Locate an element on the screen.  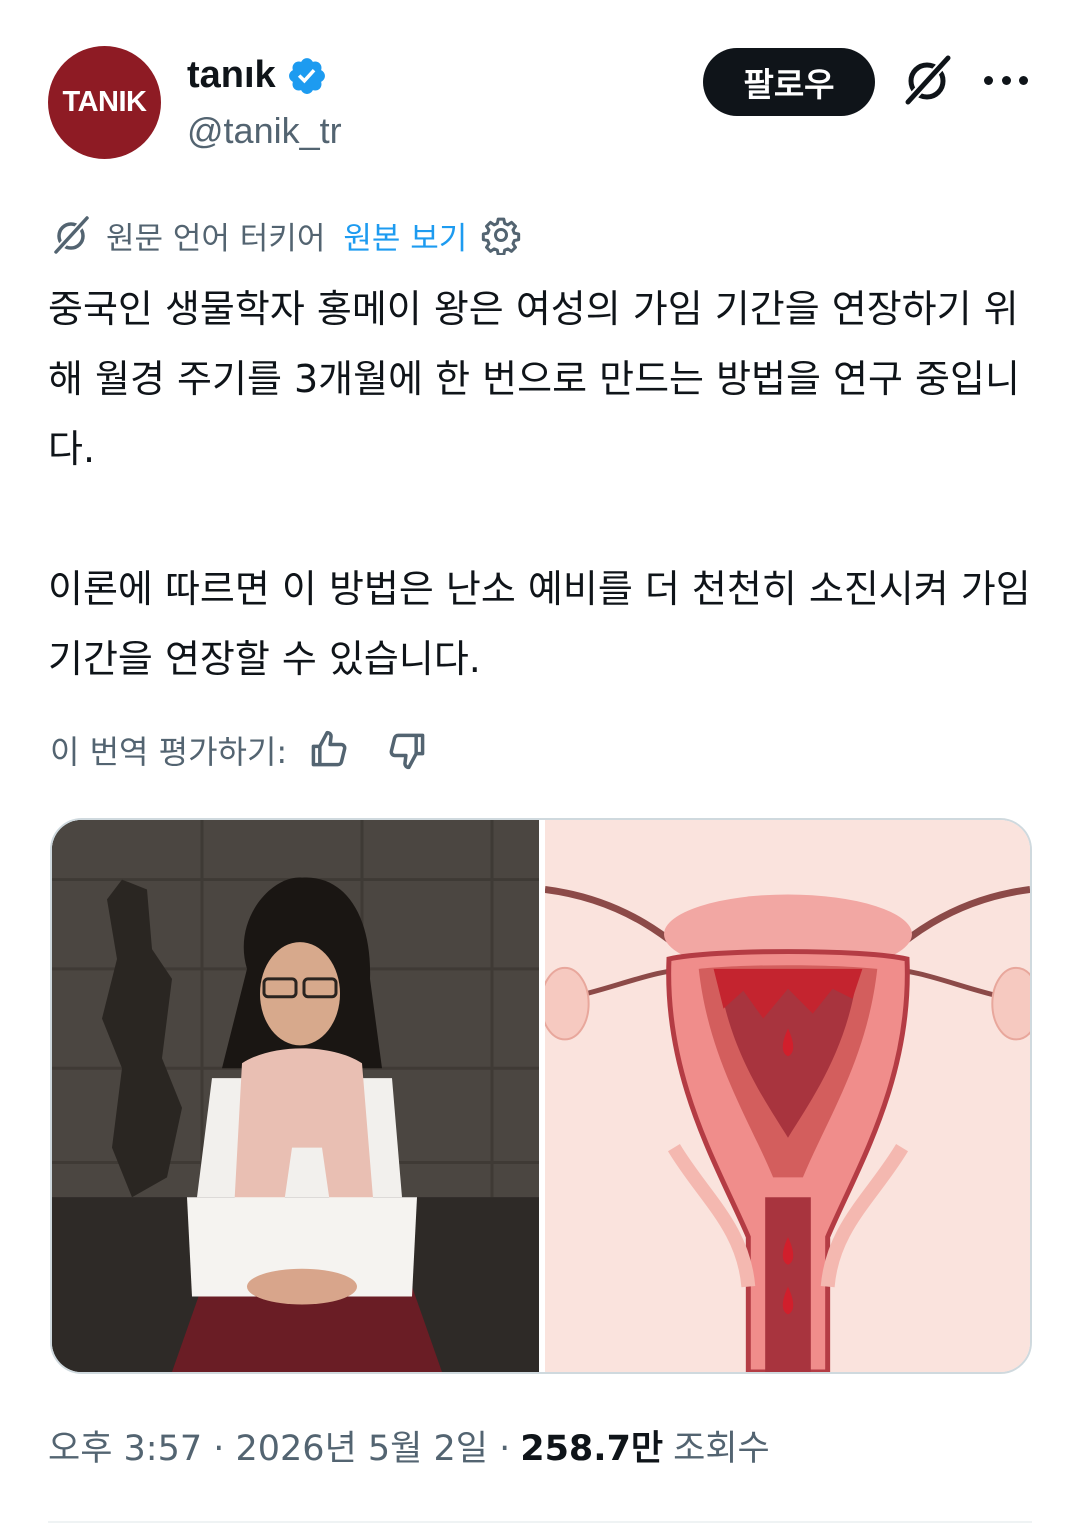
tweet-meta: 오후 3:57 · 2026년 5월 2일 · 258.7만 조회수 is located at coordinates (409, 1445).